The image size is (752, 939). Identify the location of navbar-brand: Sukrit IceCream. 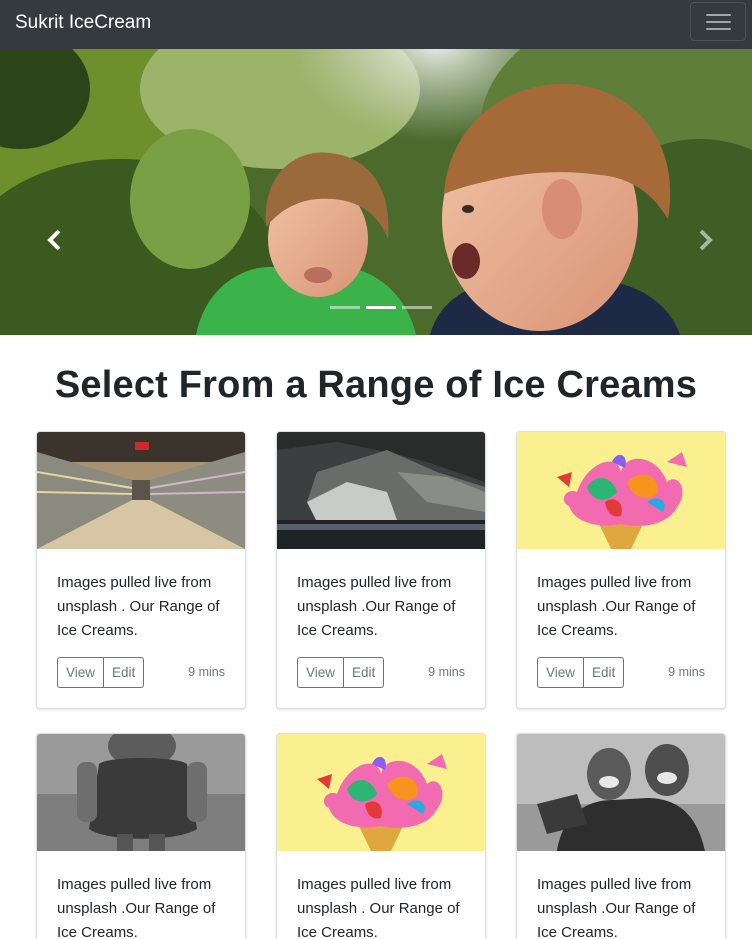
(83, 22).